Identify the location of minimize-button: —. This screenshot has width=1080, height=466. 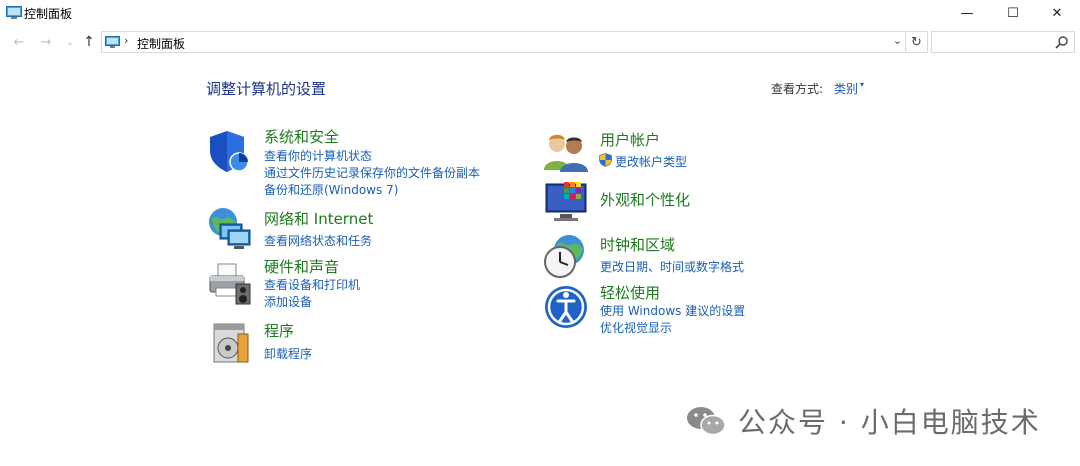
(967, 13).